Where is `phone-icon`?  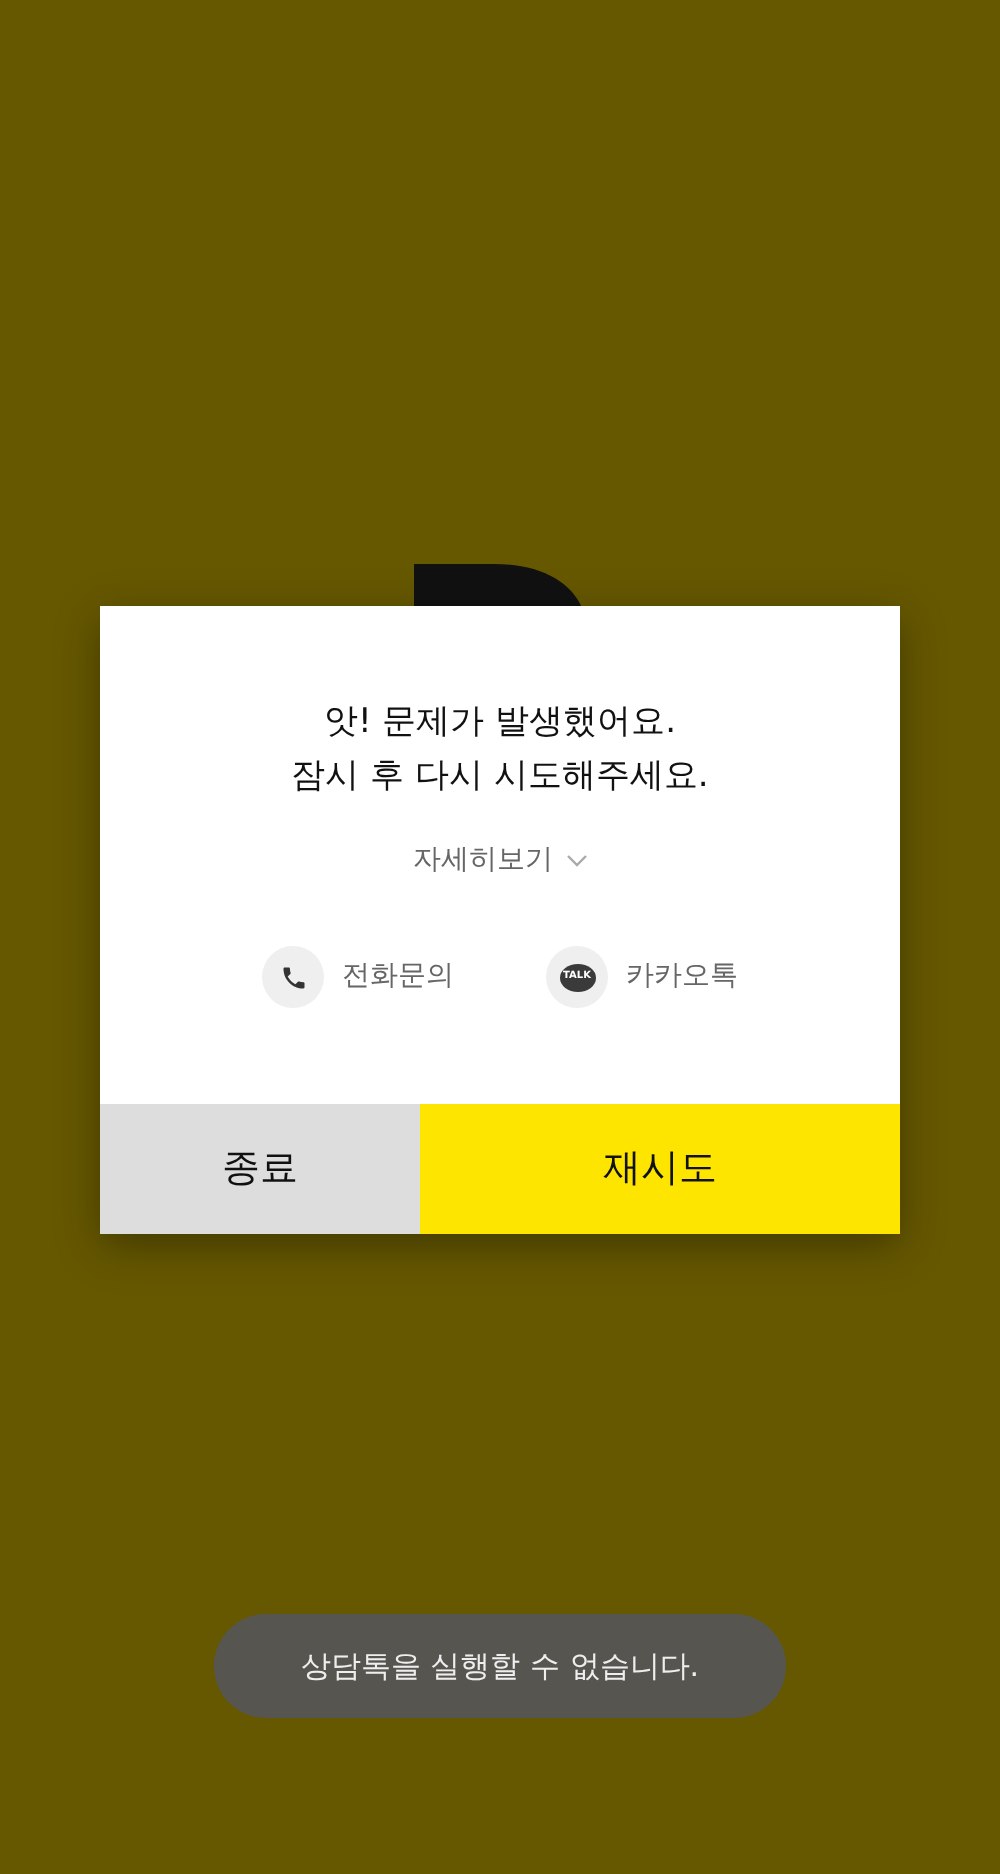
phone-icon is located at coordinates (293, 977).